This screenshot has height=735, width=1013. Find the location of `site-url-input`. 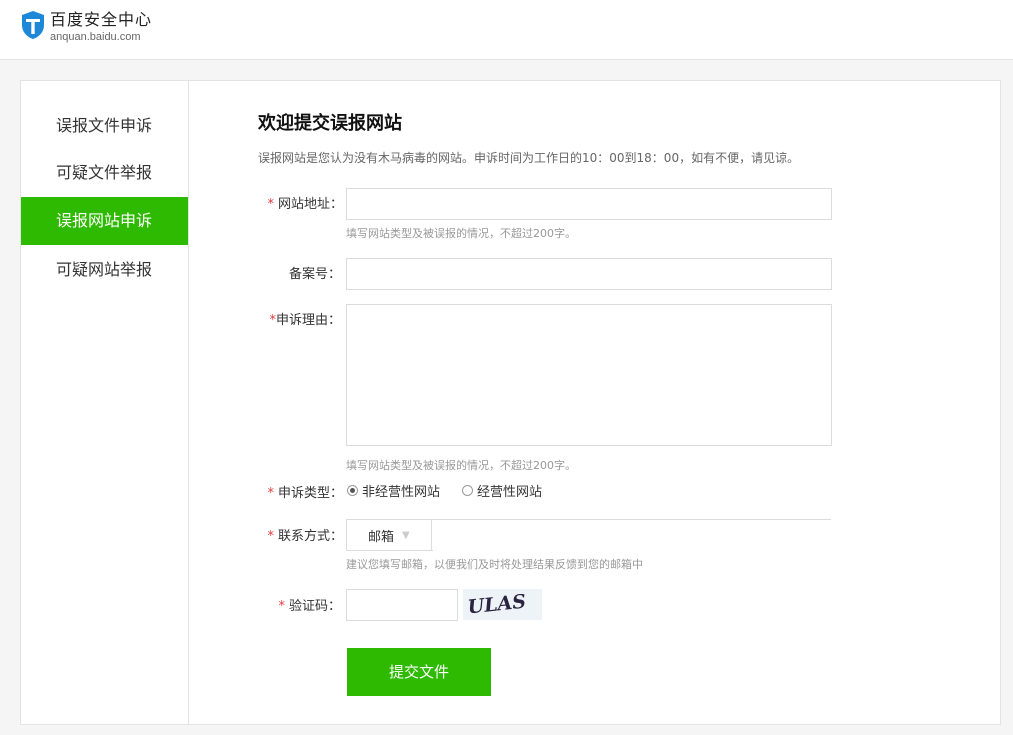

site-url-input is located at coordinates (589, 204).